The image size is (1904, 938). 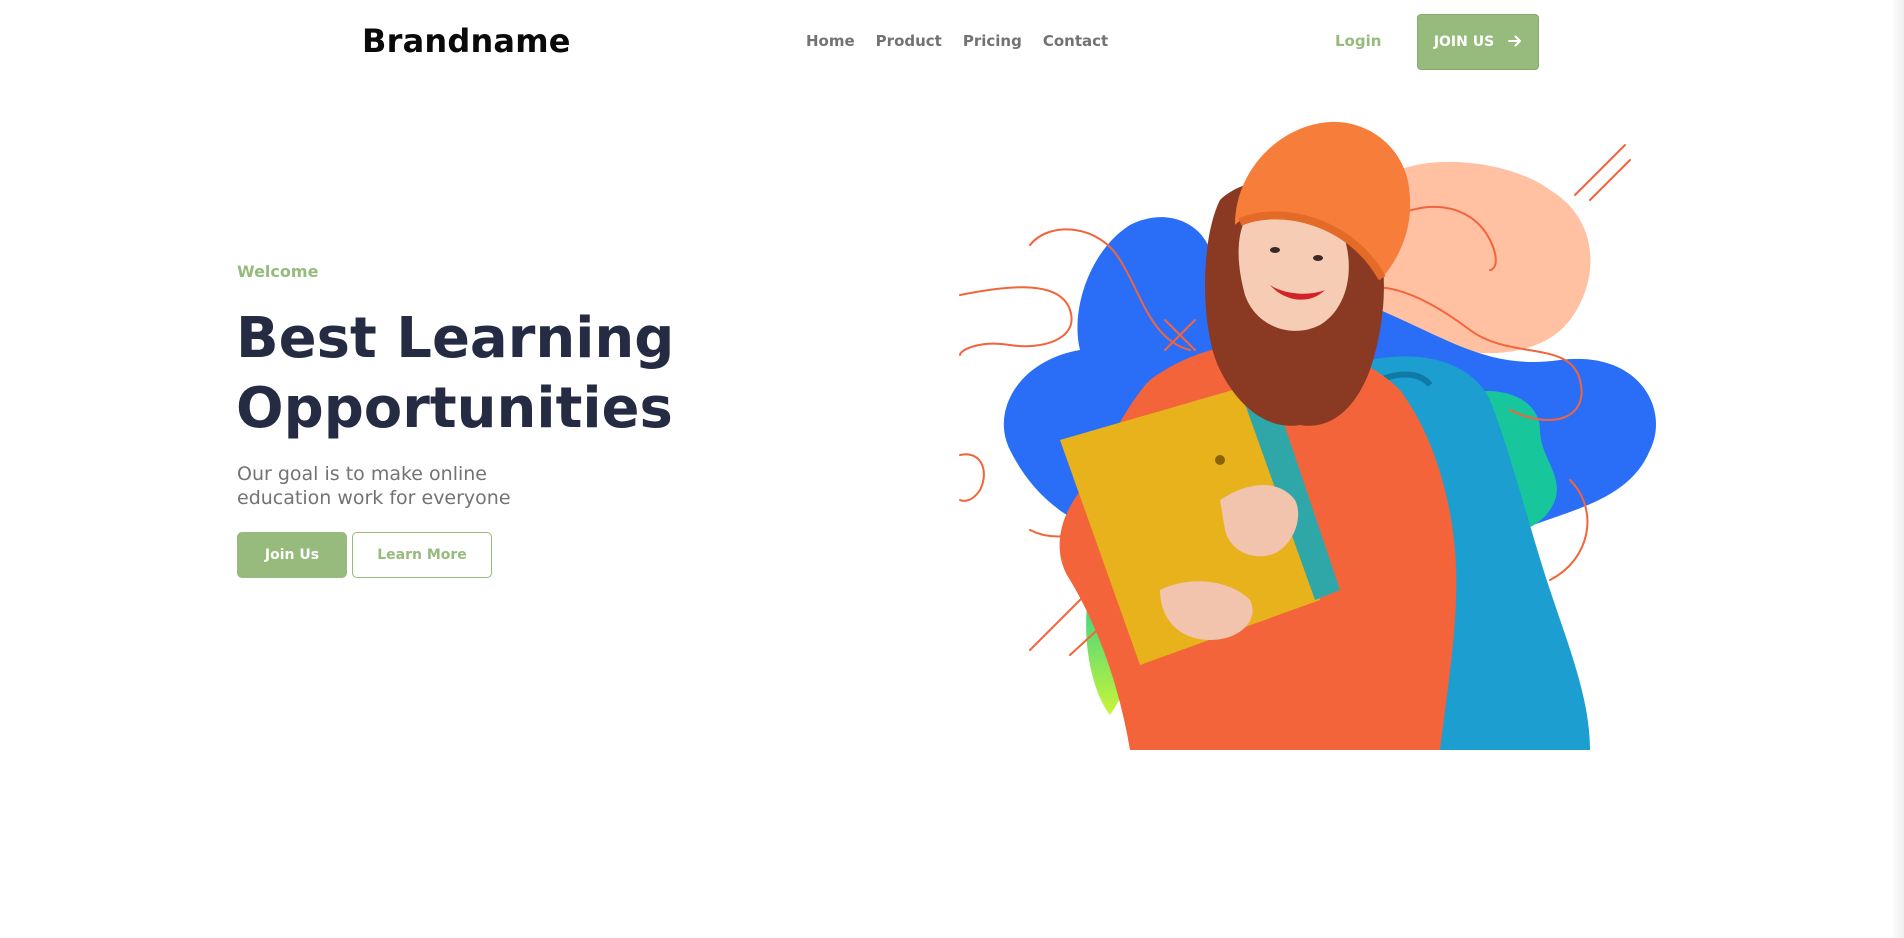 I want to click on hero-cta-row: Join Us Learn More, so click(x=364, y=555).